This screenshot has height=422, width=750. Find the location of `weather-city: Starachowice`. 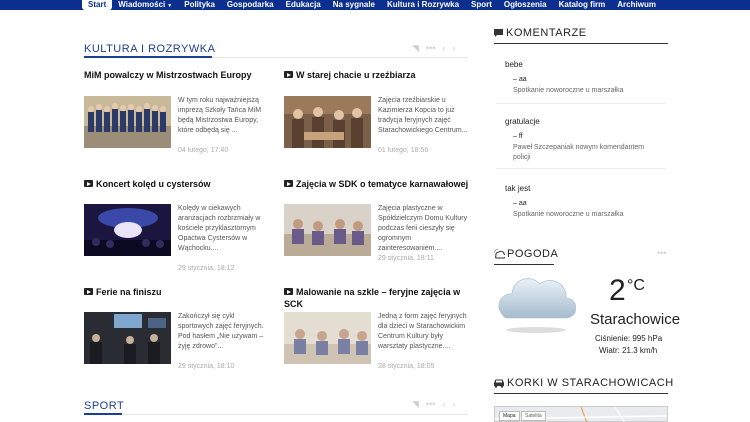

weather-city: Starachowice is located at coordinates (635, 319).